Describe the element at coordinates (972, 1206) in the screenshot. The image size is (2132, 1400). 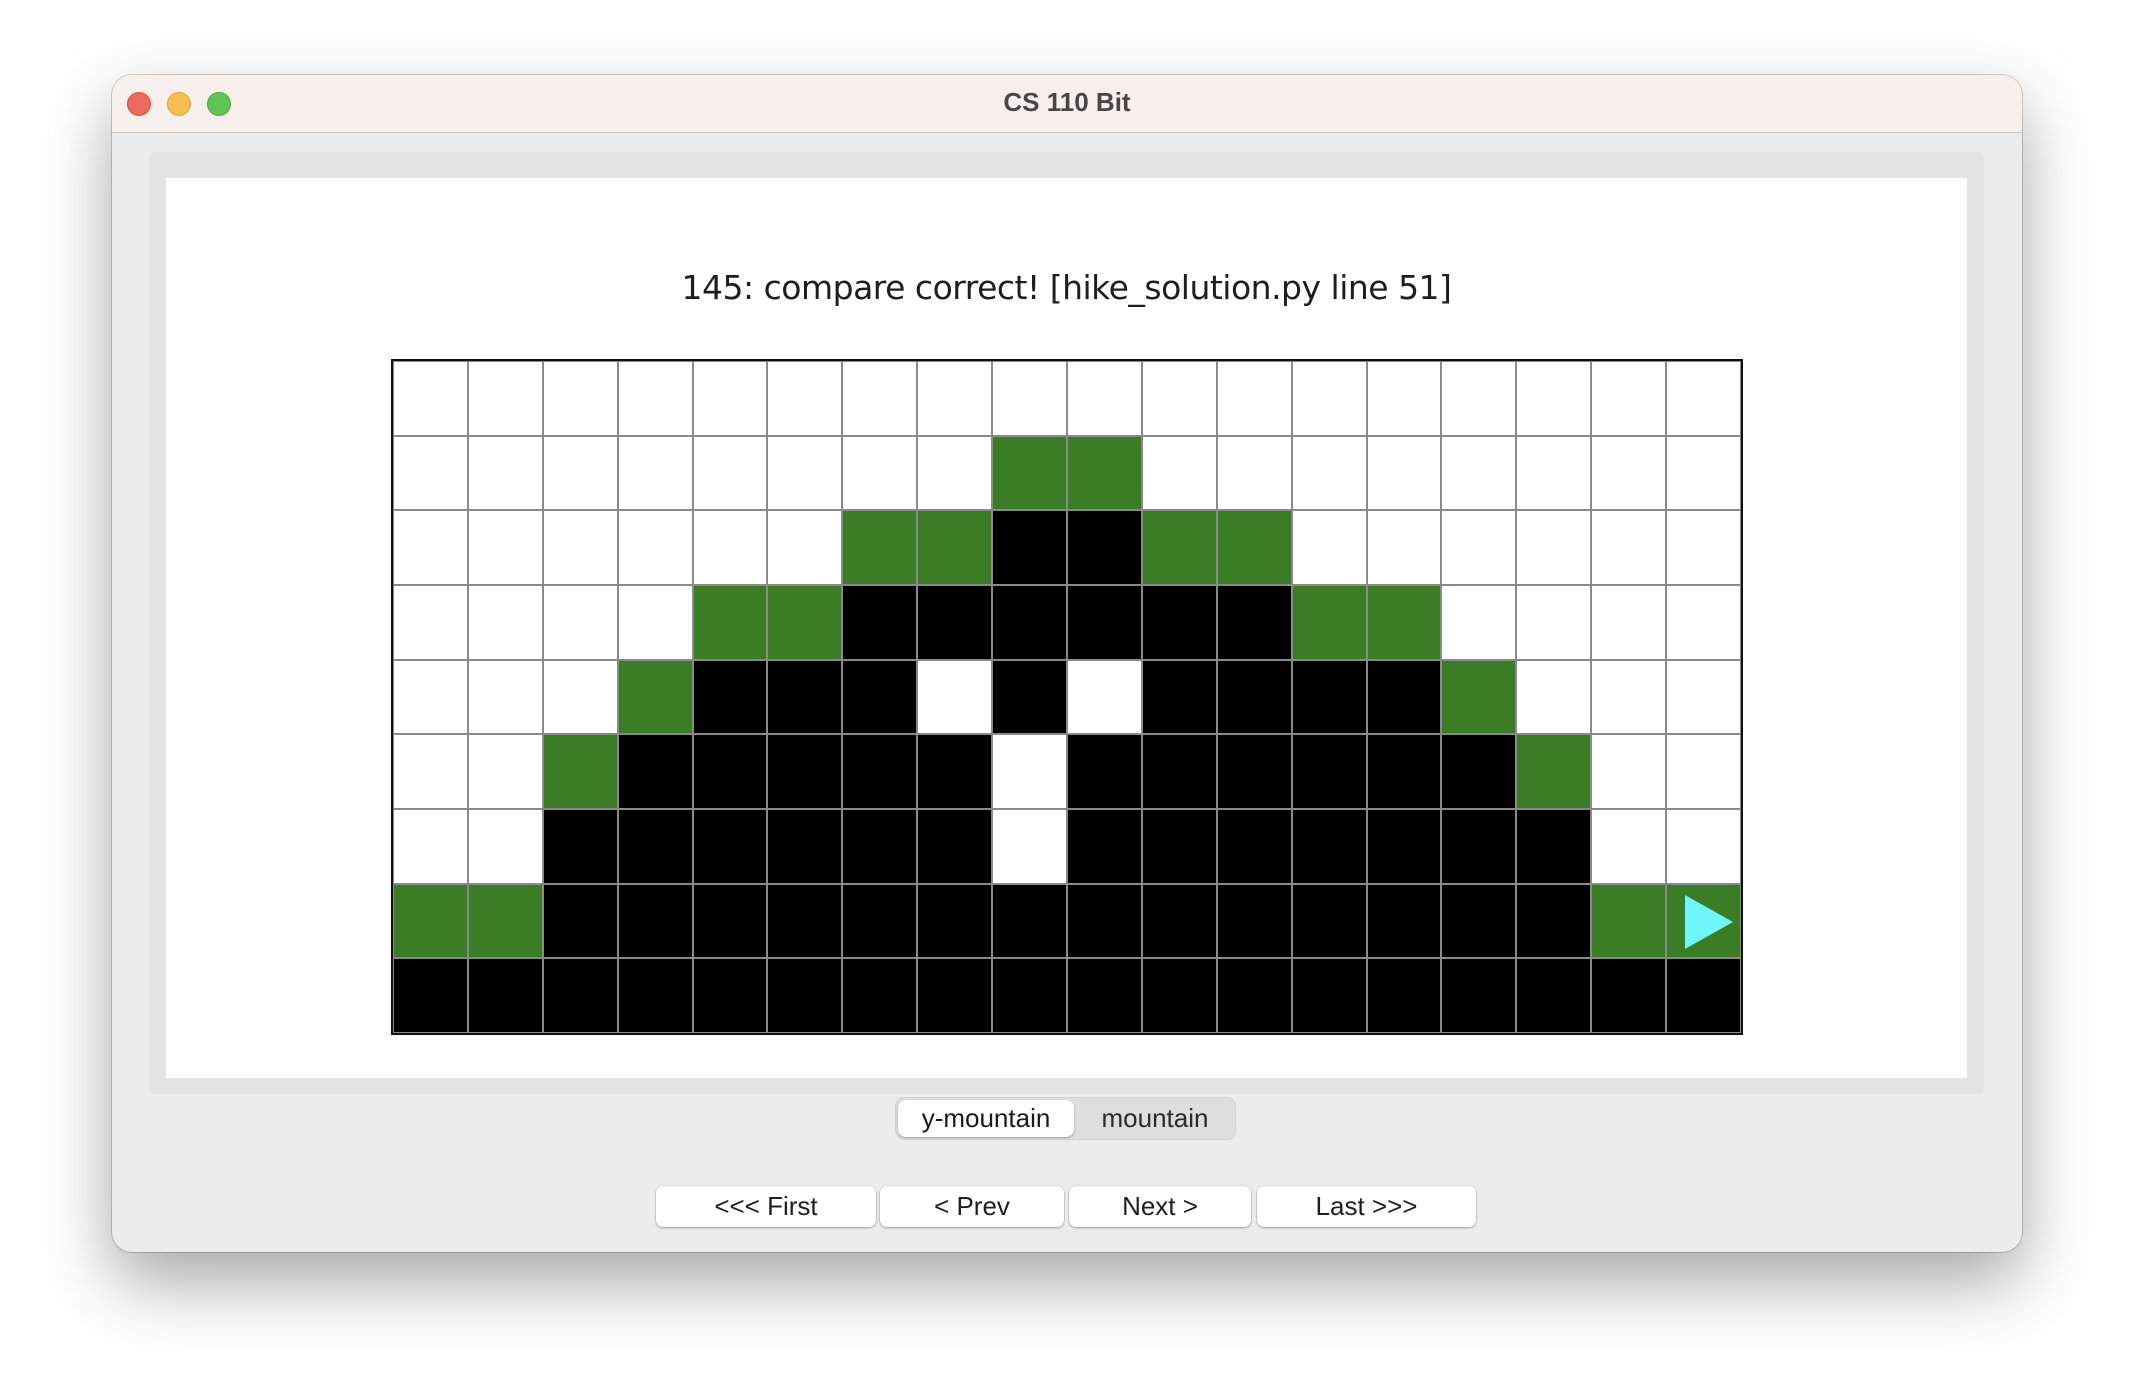
I see `prev-button: < Prev` at that location.